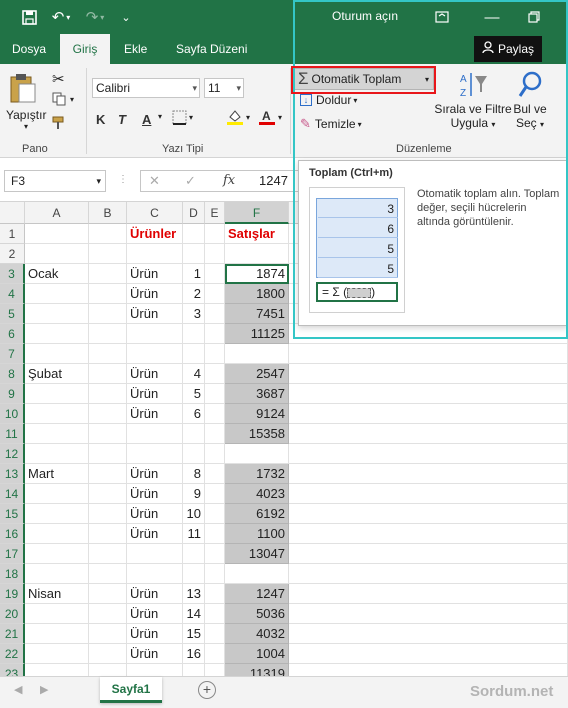 The height and width of the screenshot is (708, 568). What do you see at coordinates (12, 234) in the screenshot?
I see `row-header: 1` at bounding box center [12, 234].